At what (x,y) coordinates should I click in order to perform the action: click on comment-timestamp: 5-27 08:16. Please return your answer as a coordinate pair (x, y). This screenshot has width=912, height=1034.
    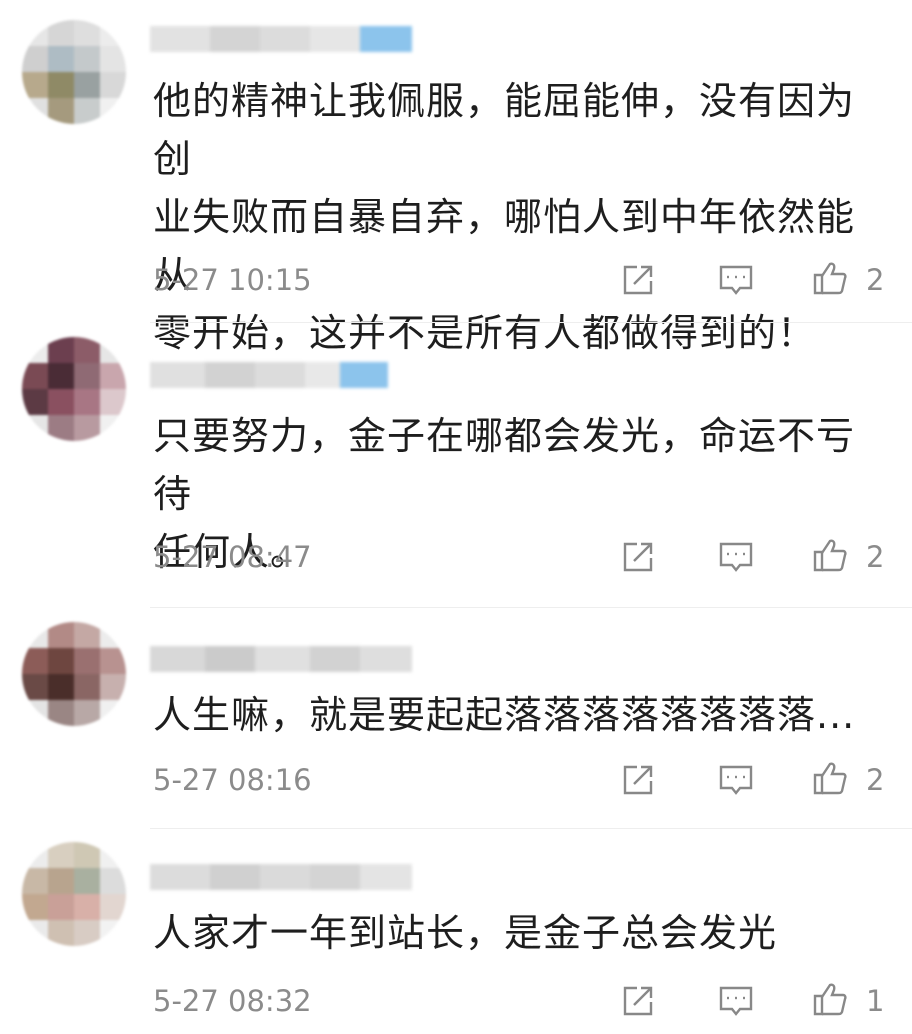
    Looking at the image, I should click on (232, 780).